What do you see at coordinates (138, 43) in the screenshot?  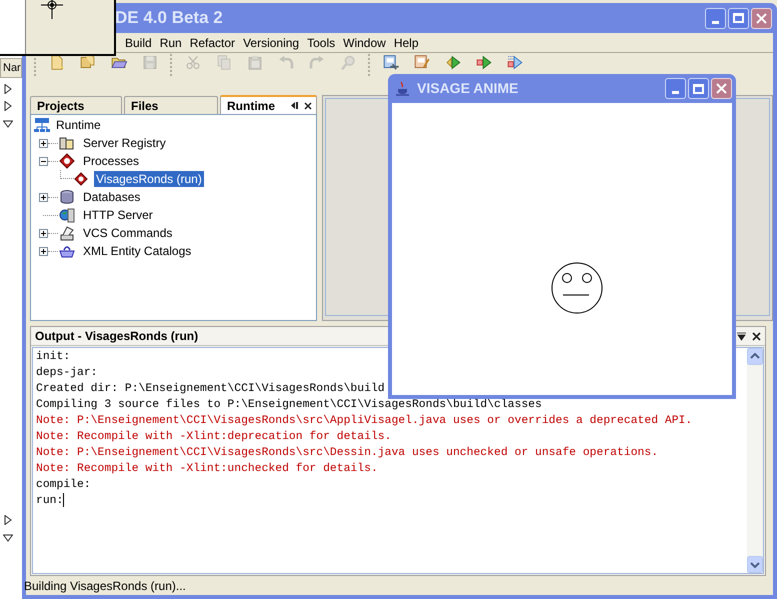 I see `menu-item: Build` at bounding box center [138, 43].